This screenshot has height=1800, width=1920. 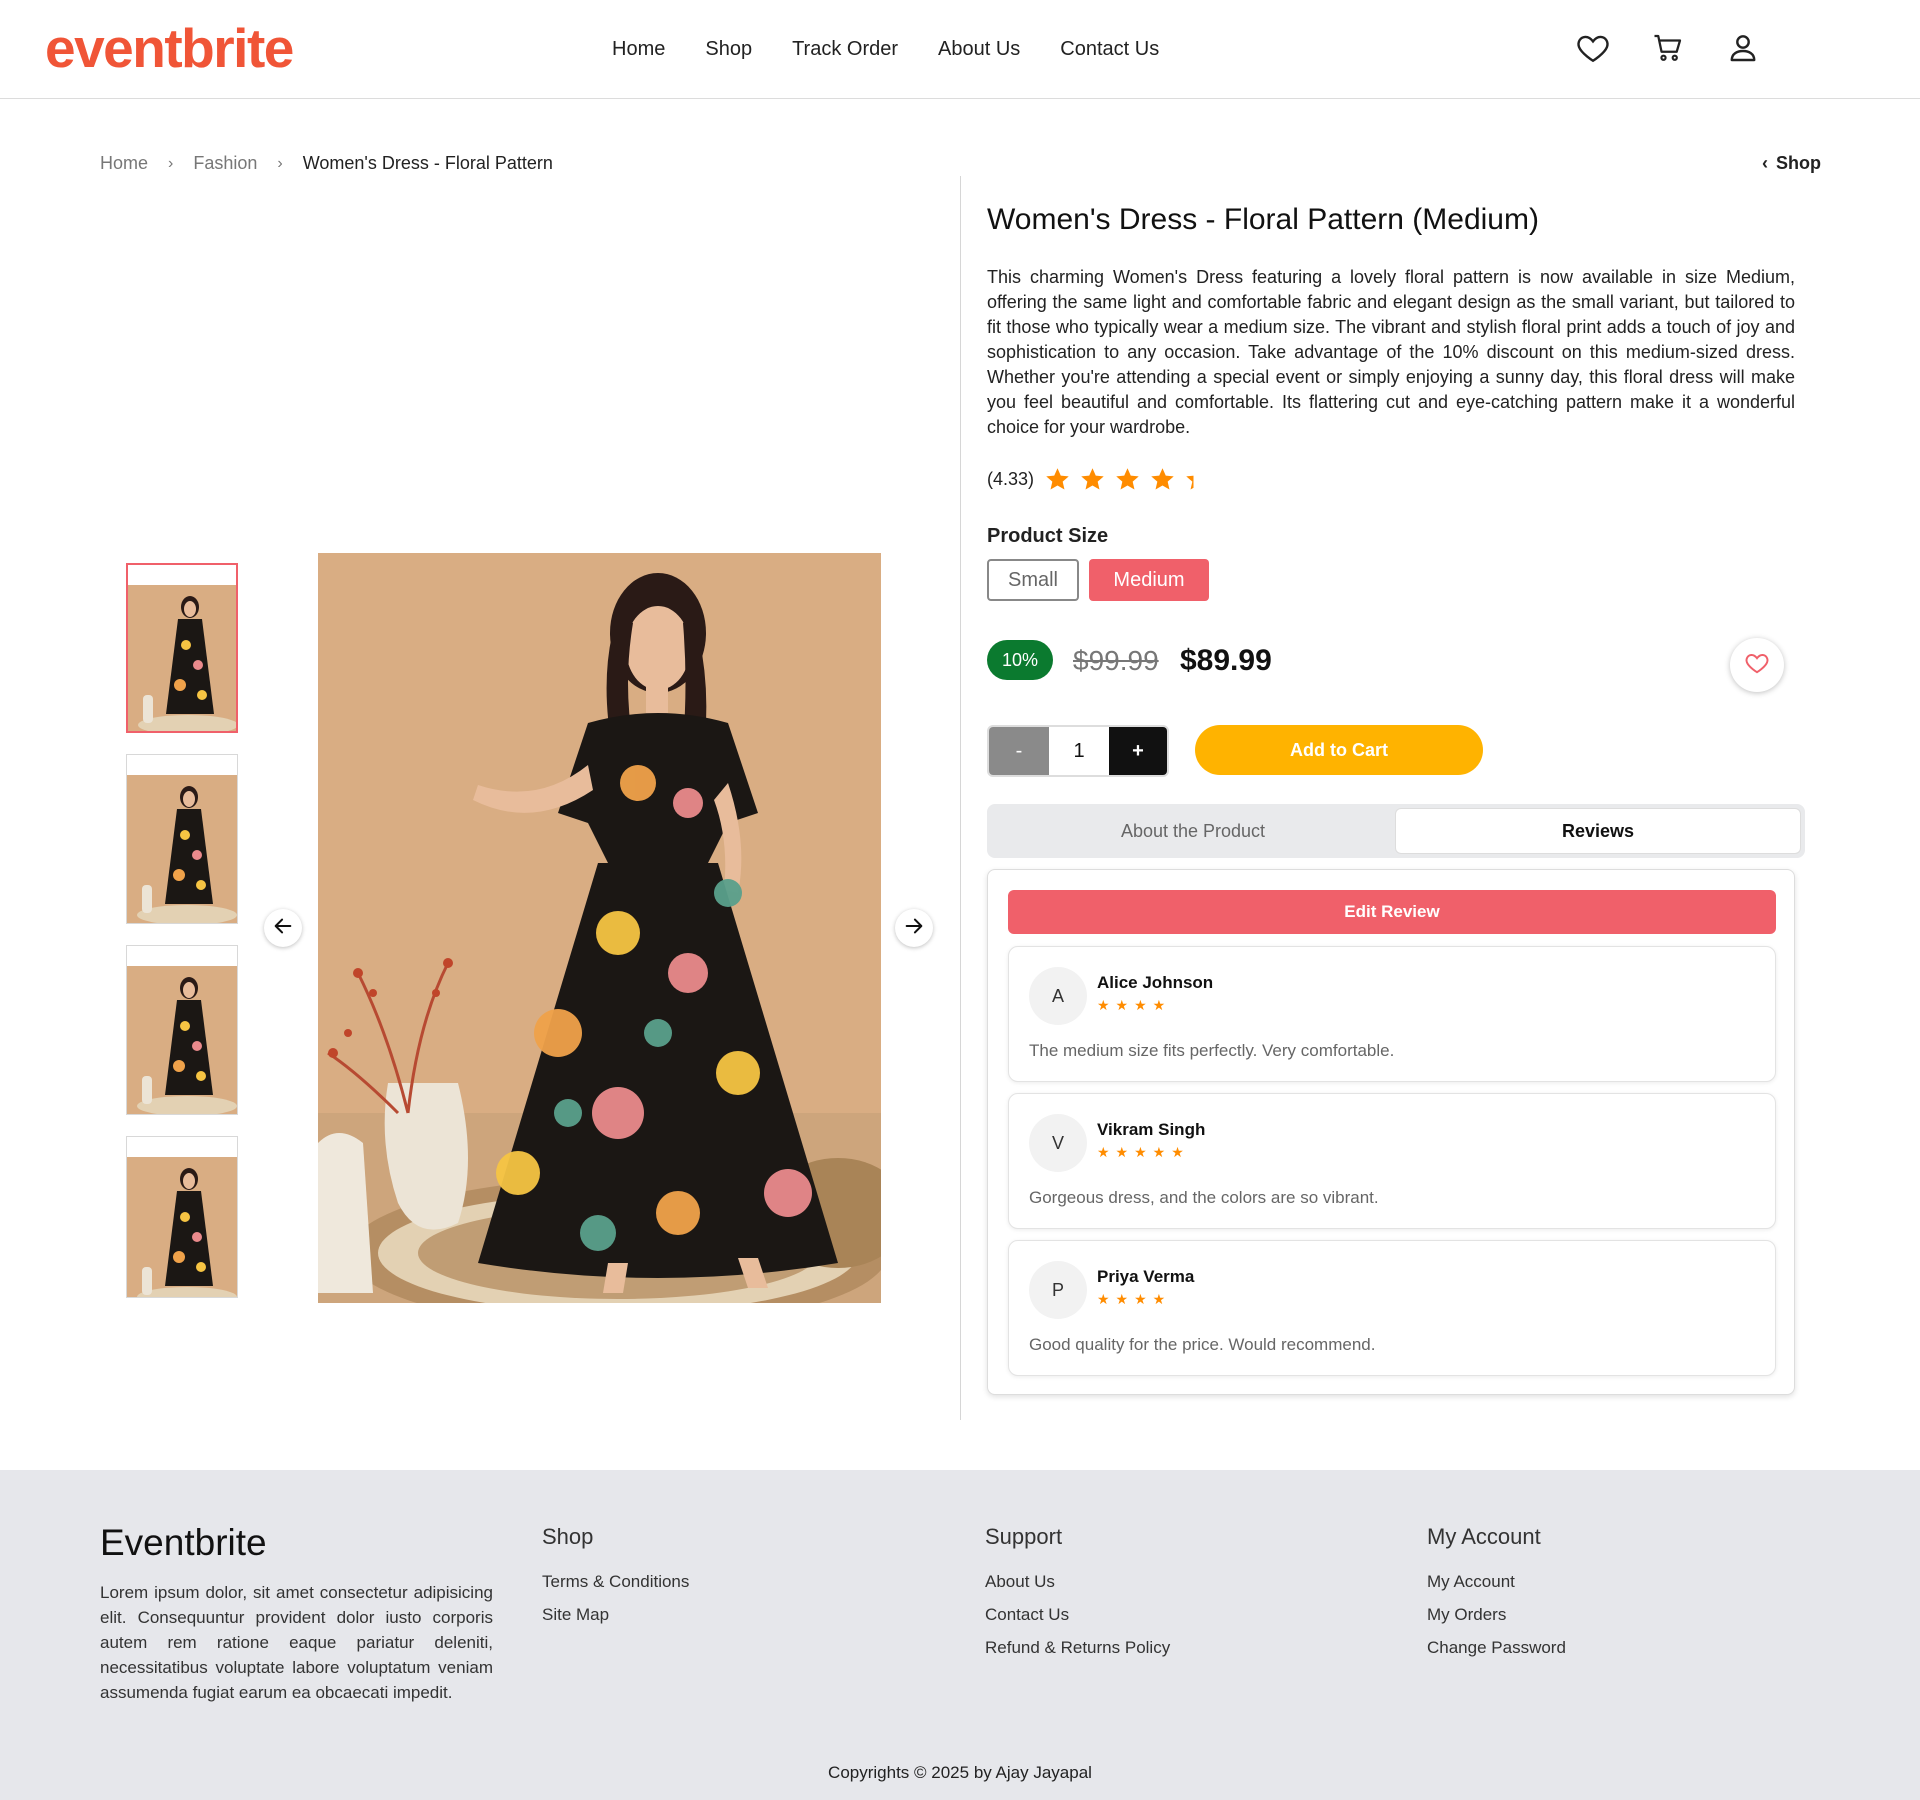 I want to click on nav-about-us: About Us, so click(x=979, y=49).